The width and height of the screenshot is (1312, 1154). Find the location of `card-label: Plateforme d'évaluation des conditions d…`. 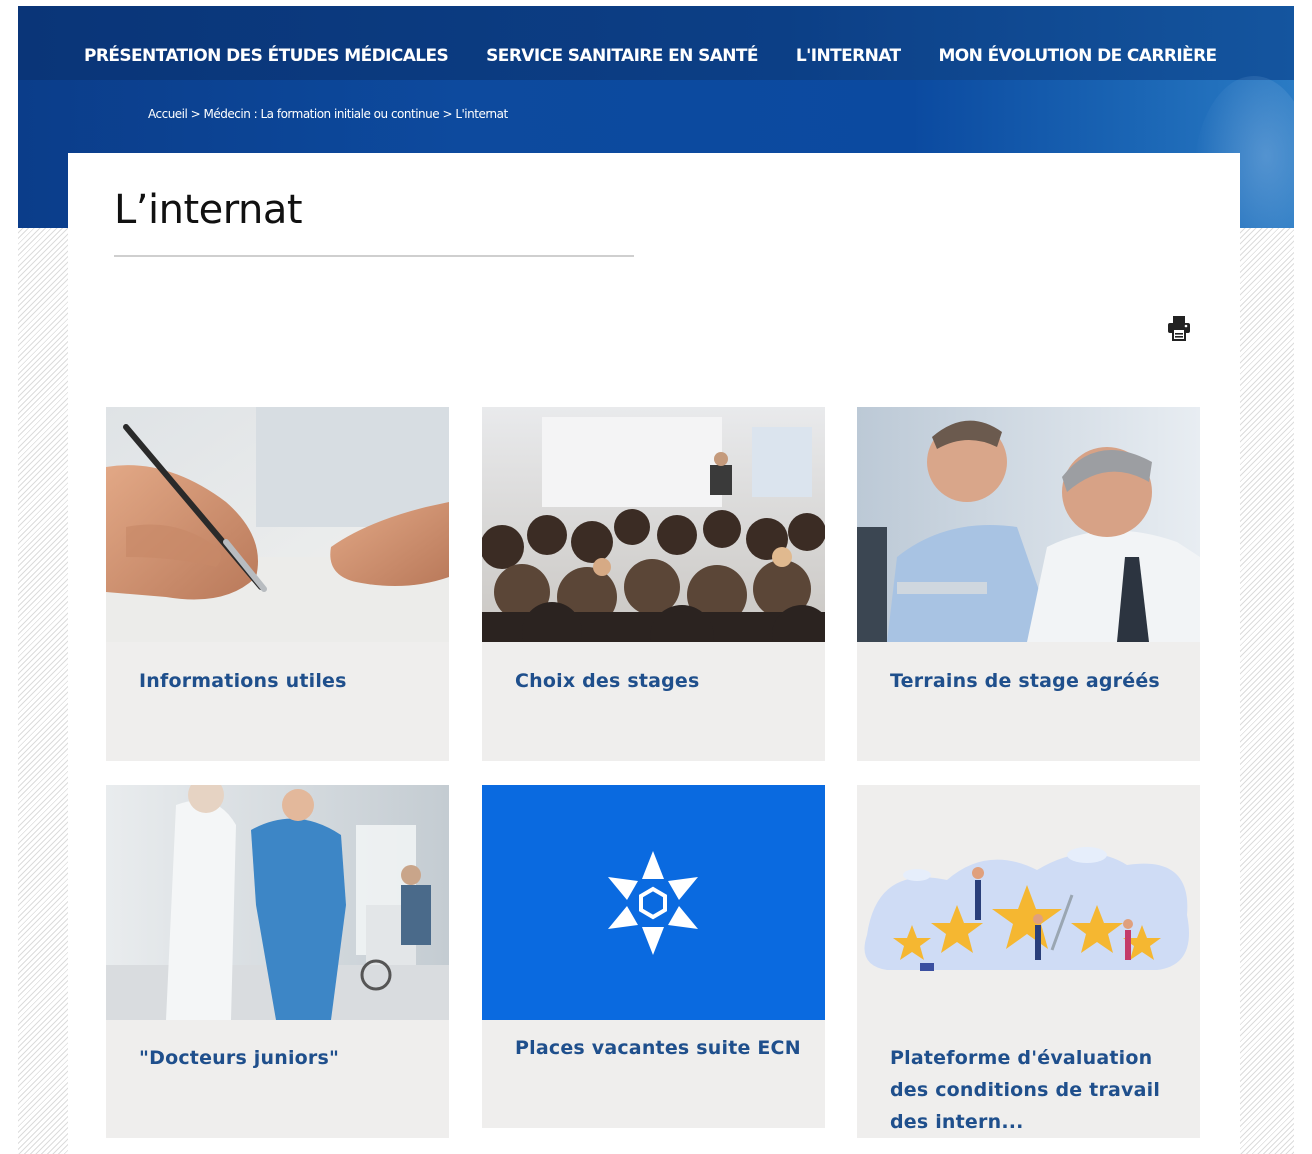

card-label: Plateforme d'évaluation des conditions d… is located at coordinates (1025, 1090).